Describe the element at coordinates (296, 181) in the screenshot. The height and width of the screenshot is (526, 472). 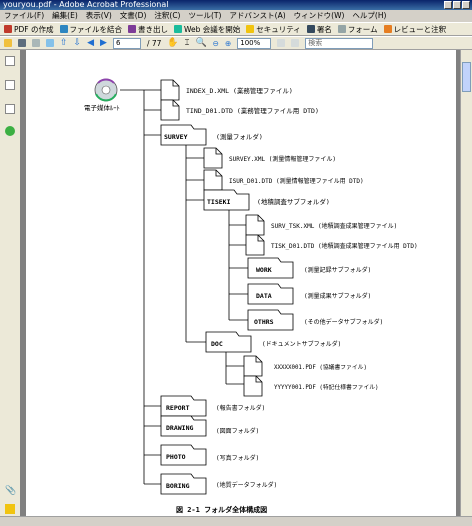
I see `survey-dtd-label: ISUR_D01.DTD (測量情報管理ファイル用 DTD)` at that location.